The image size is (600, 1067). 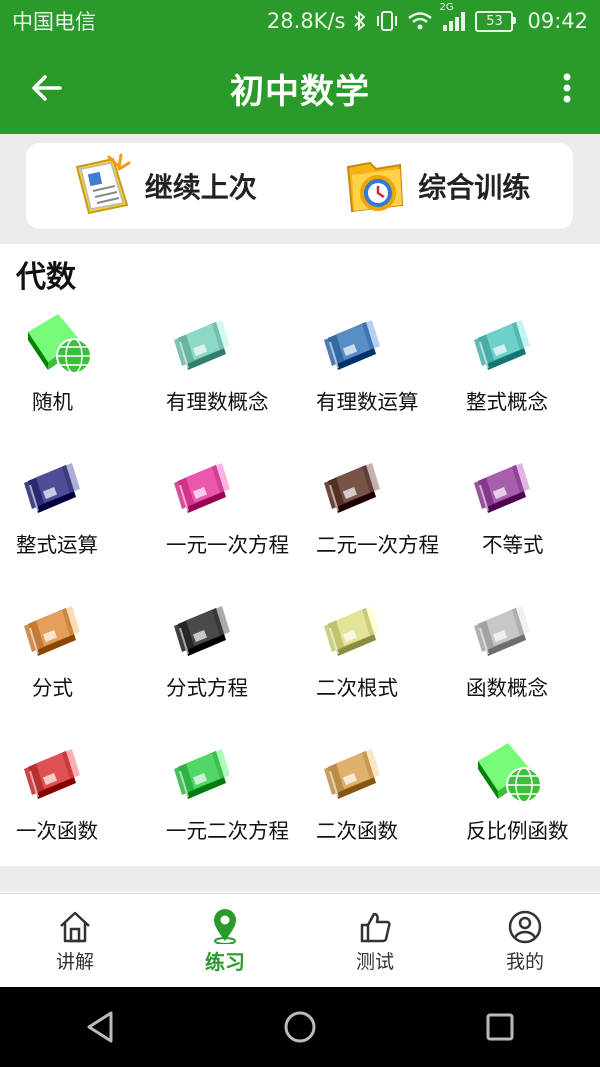 What do you see at coordinates (74, 961) in the screenshot?
I see `nav-label: 讲解` at bounding box center [74, 961].